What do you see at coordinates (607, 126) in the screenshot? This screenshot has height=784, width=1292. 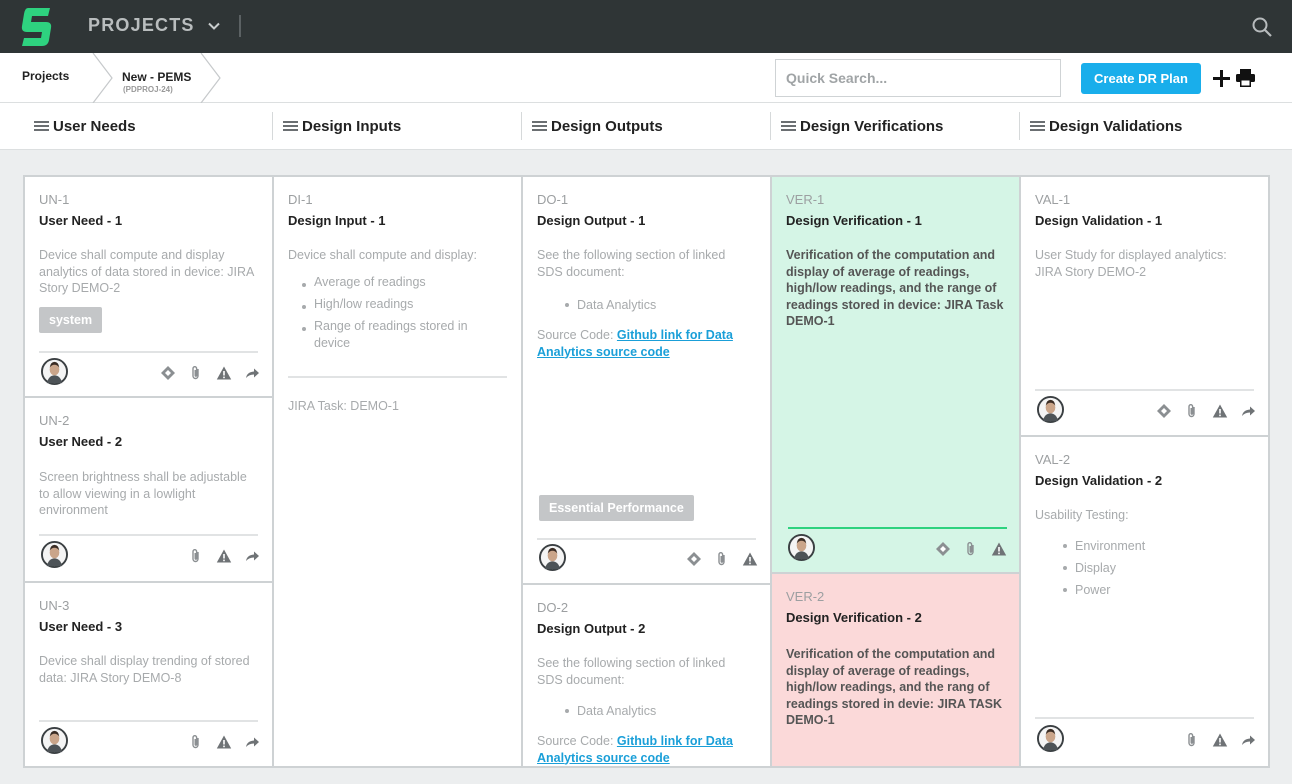 I see `column-label: Design Outputs` at bounding box center [607, 126].